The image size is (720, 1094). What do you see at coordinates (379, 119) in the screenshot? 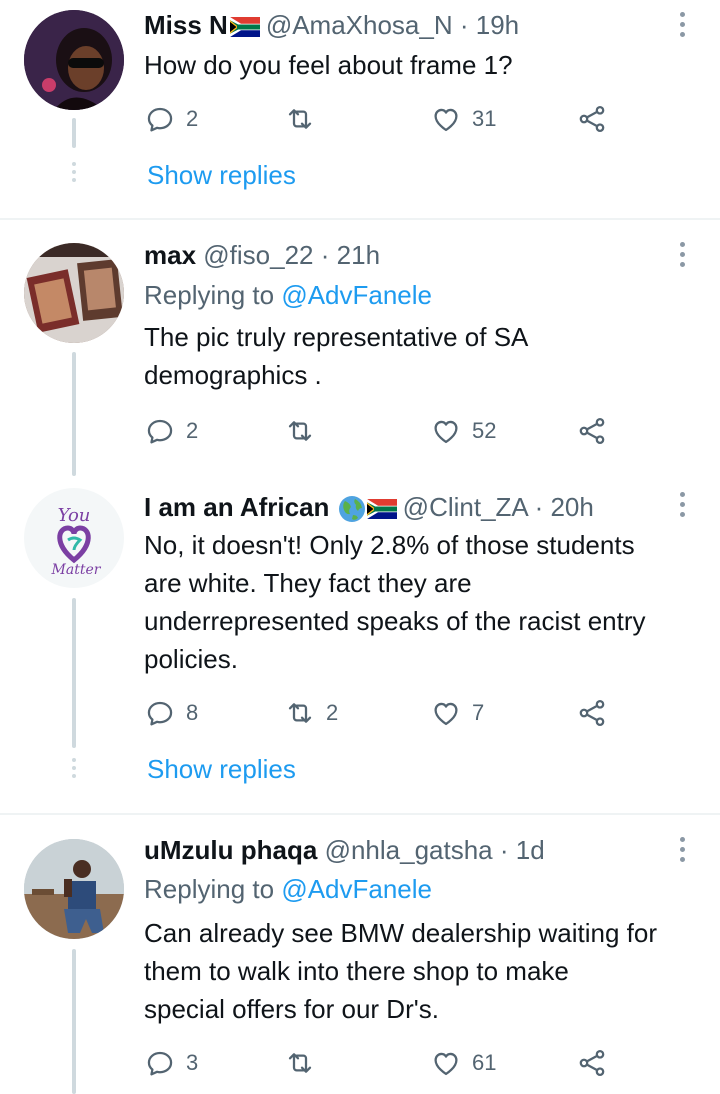
I see `tweet-actions: 2 31` at bounding box center [379, 119].